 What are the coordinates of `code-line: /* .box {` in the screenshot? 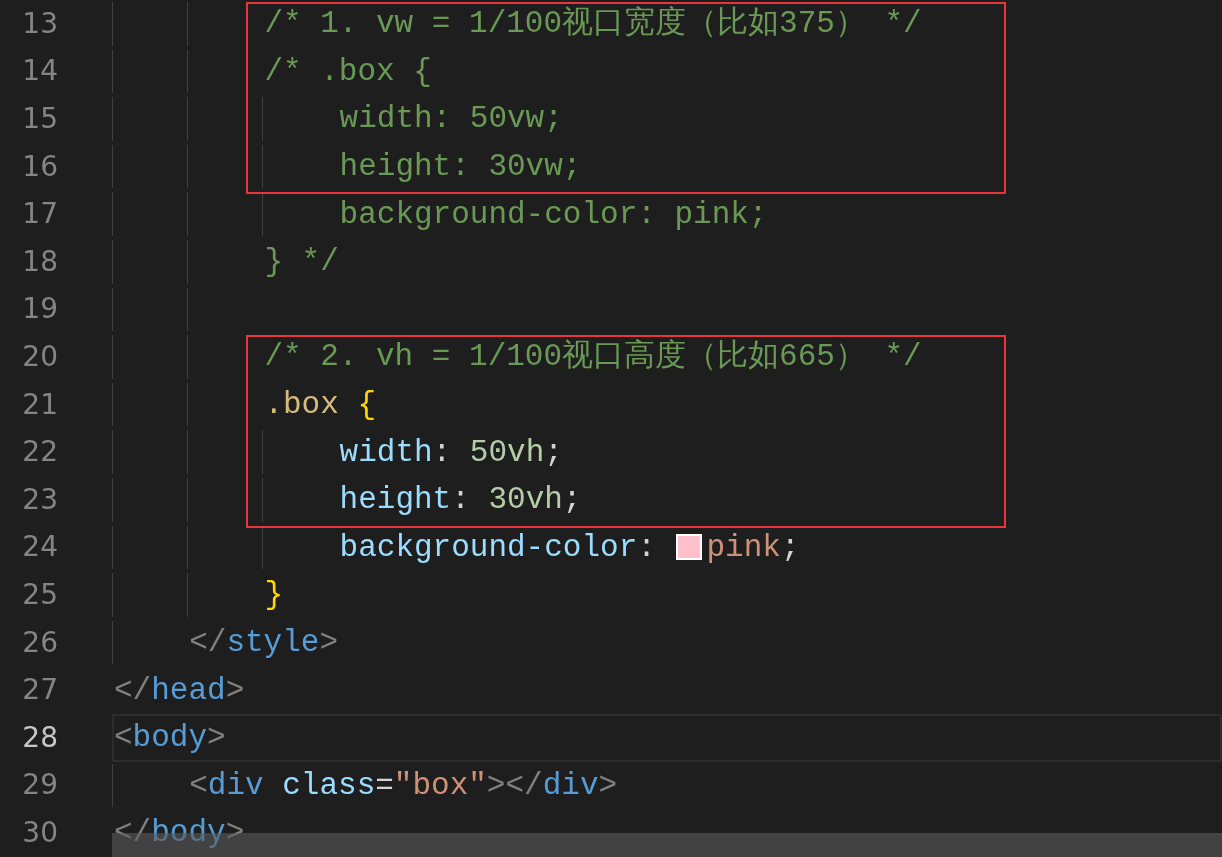 It's located at (348, 71).